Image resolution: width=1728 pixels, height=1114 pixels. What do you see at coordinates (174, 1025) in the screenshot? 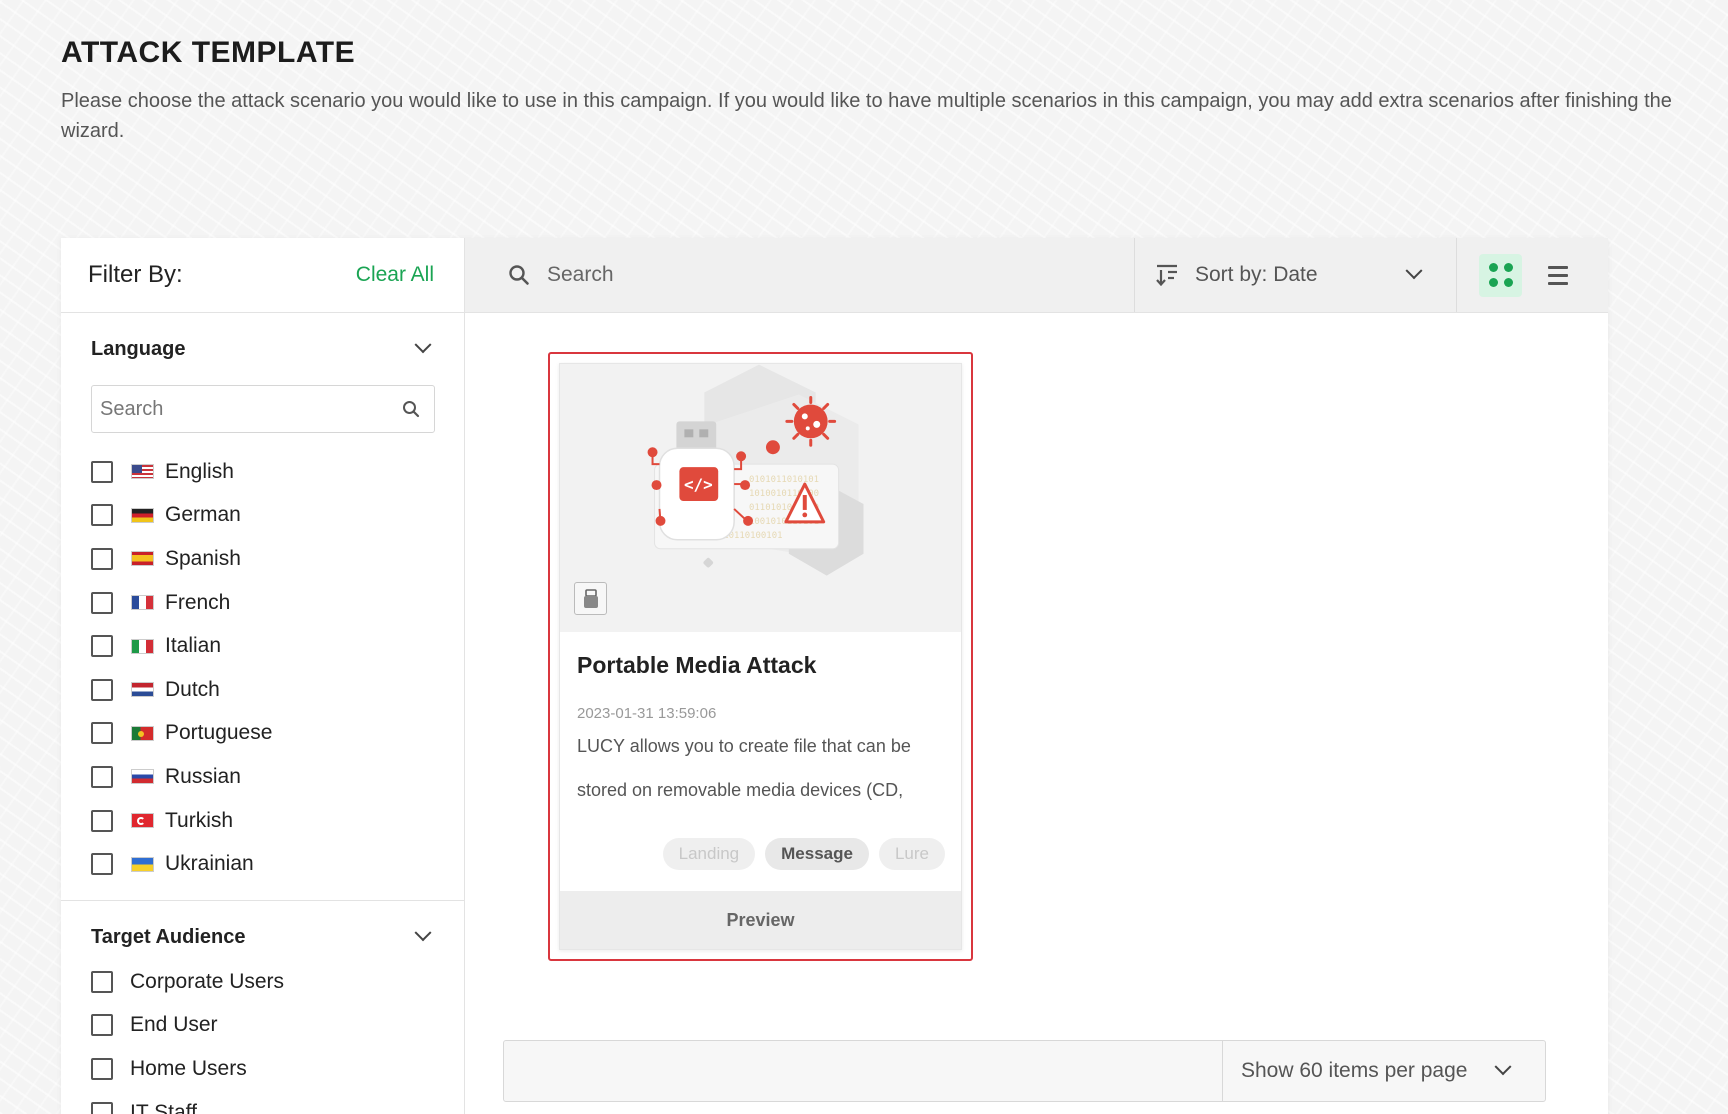
I see `option-label: End User` at bounding box center [174, 1025].